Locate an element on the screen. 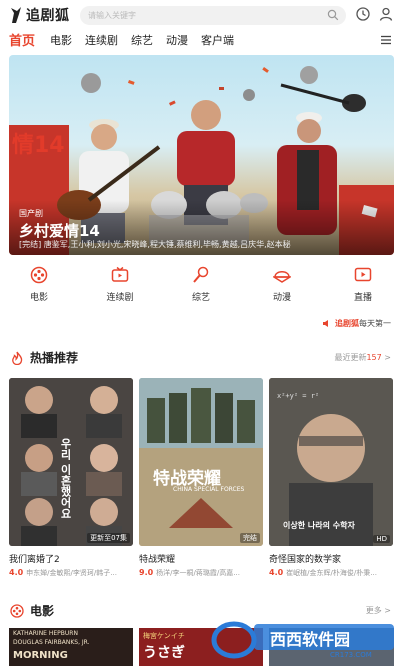  ticker-text: 每天第一 is located at coordinates (375, 323).